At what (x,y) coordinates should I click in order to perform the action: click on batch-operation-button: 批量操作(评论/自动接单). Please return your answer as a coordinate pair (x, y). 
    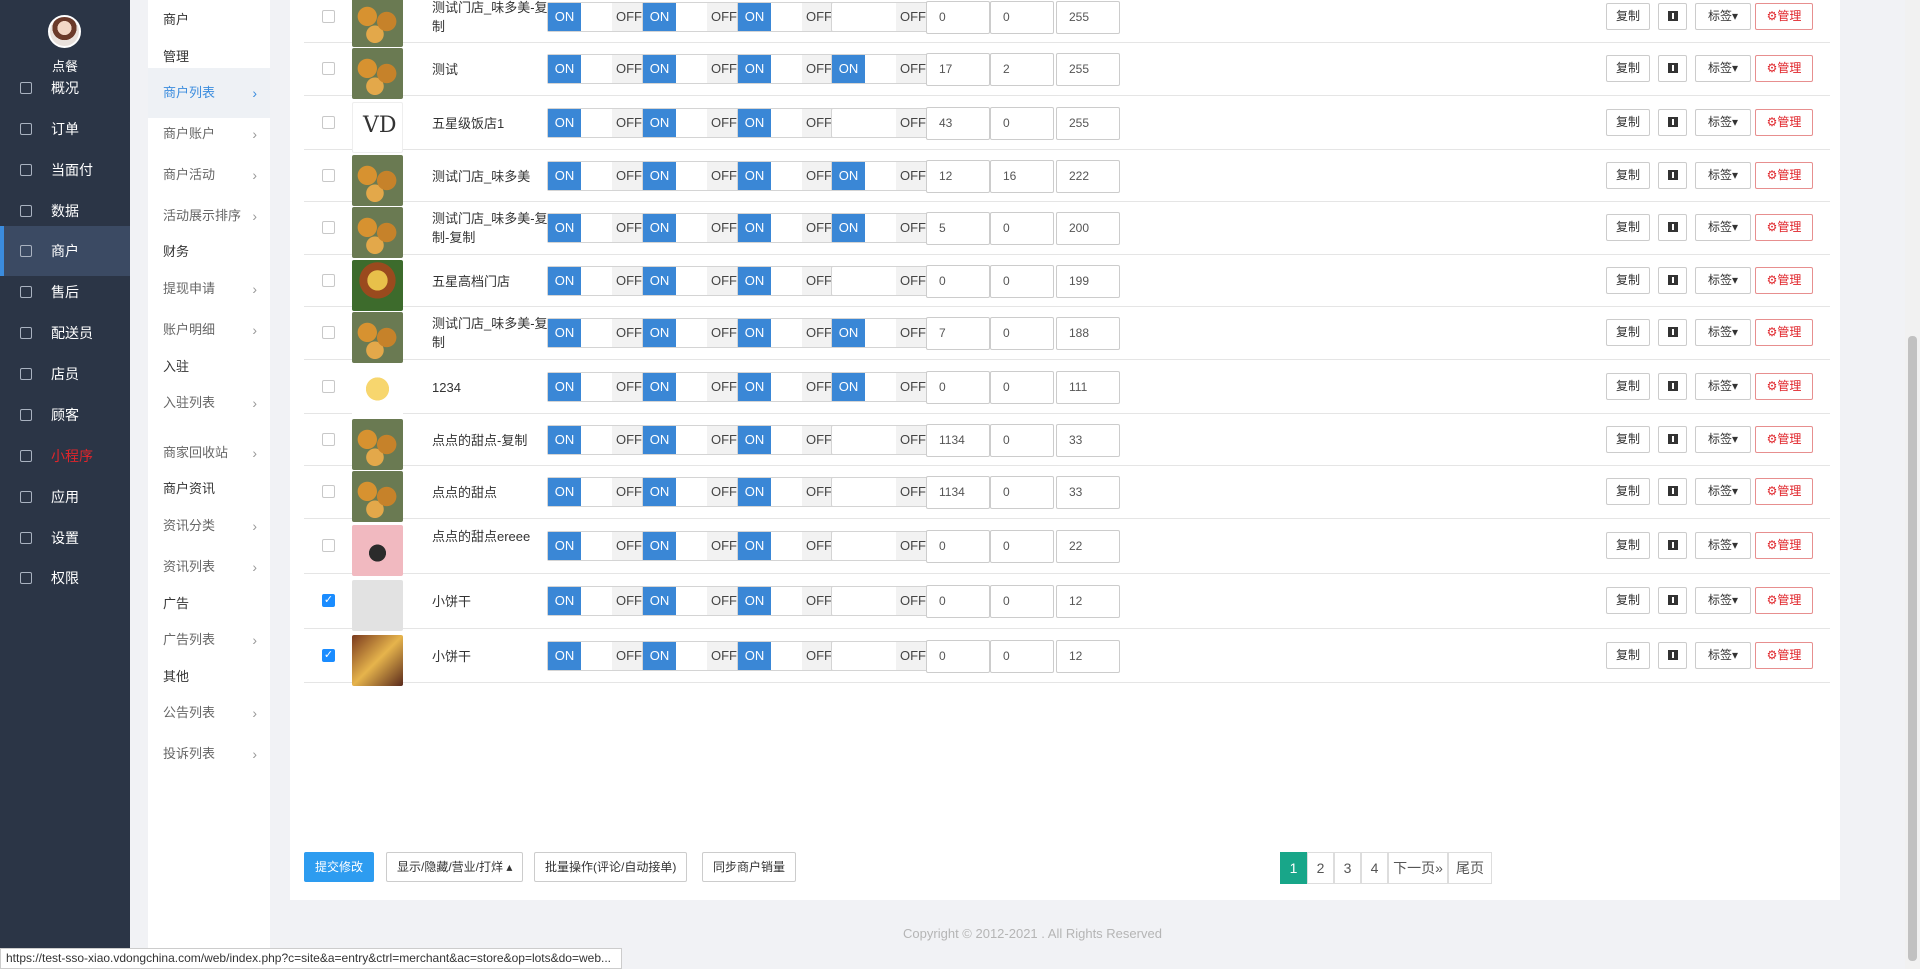
    Looking at the image, I should click on (611, 867).